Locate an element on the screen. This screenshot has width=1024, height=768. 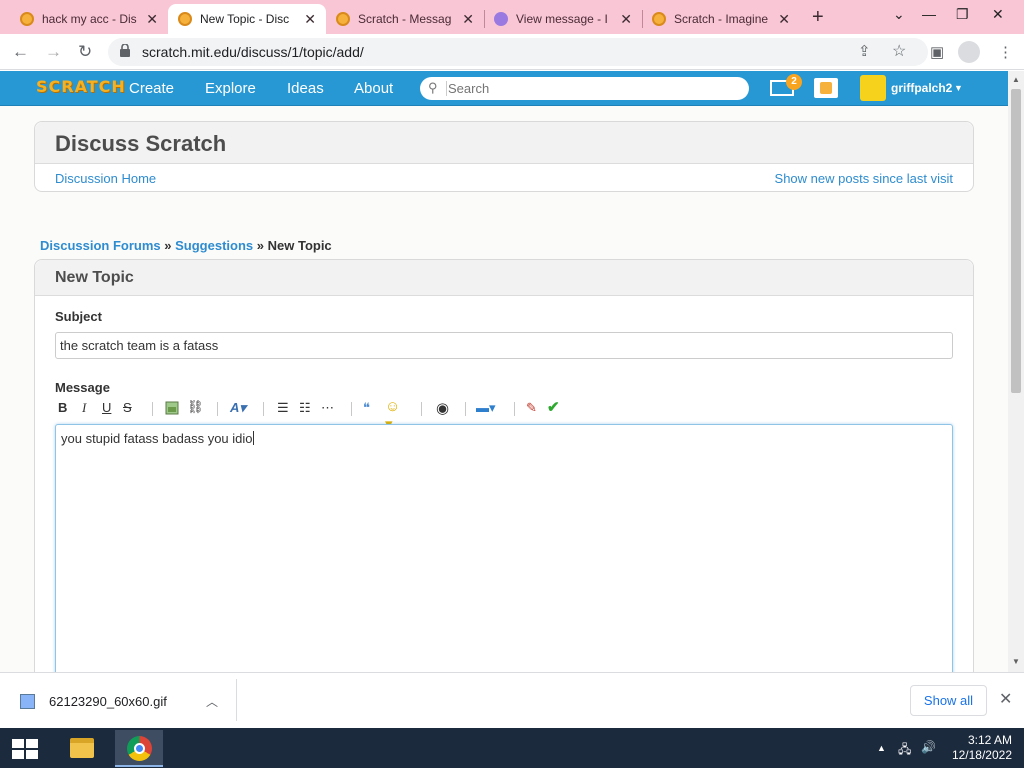
list-item-icon: ⋯ is located at coordinates (327, 408).